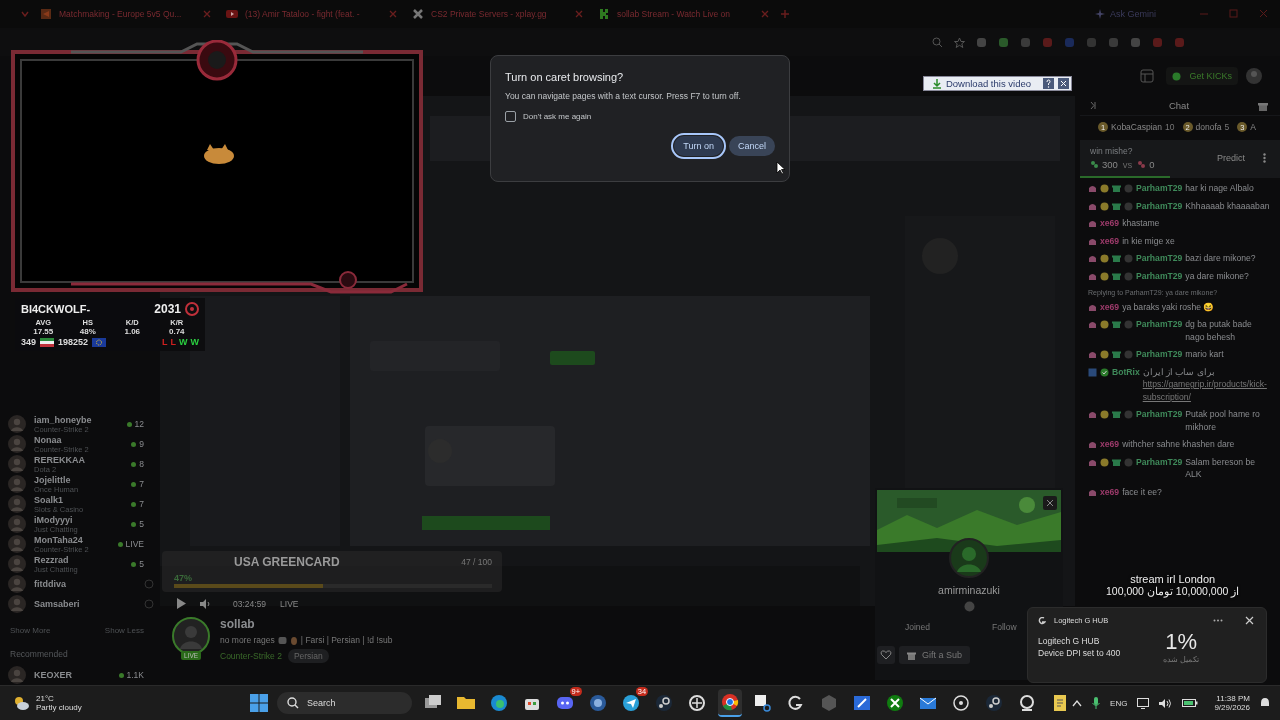  Describe the element at coordinates (306, 624) in the screenshot. I see `channel-name: sollab` at that location.